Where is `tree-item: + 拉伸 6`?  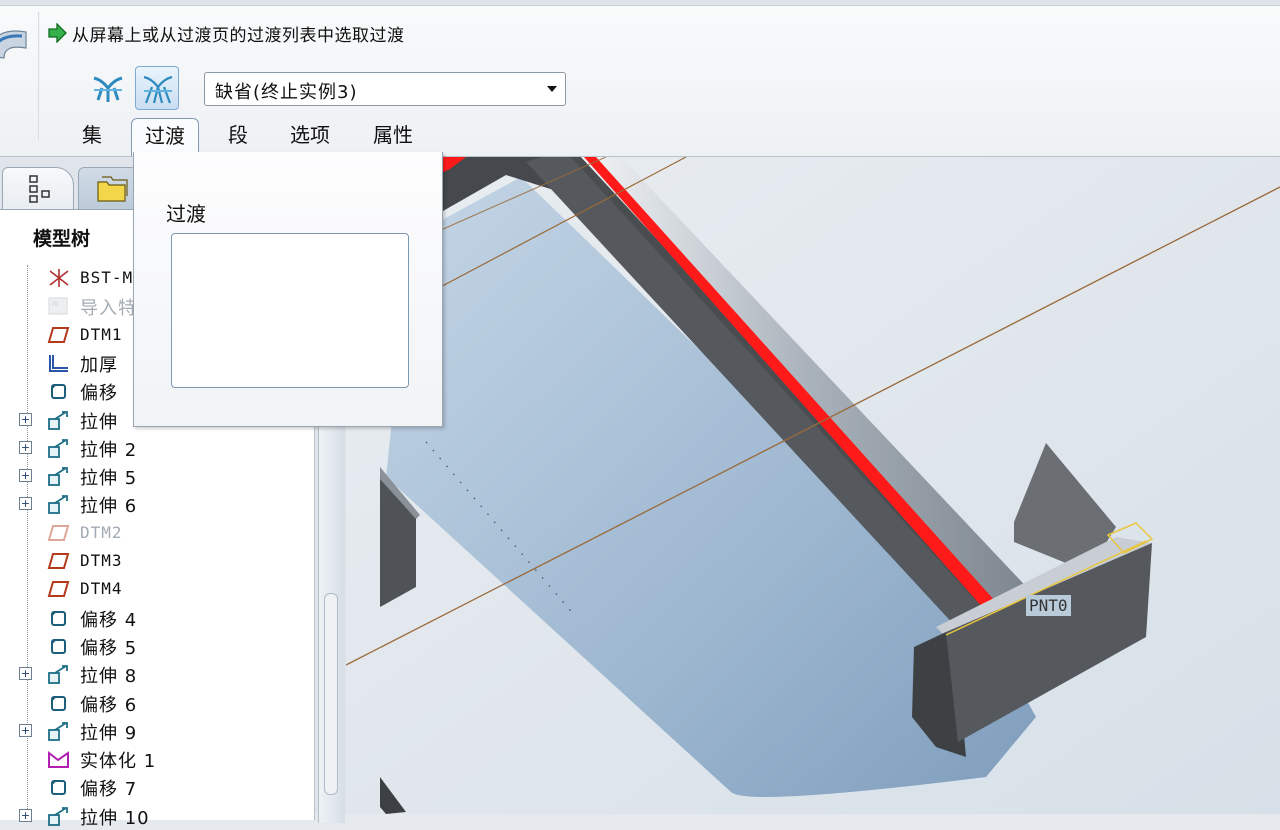 tree-item: + 拉伸 6 is located at coordinates (157, 504).